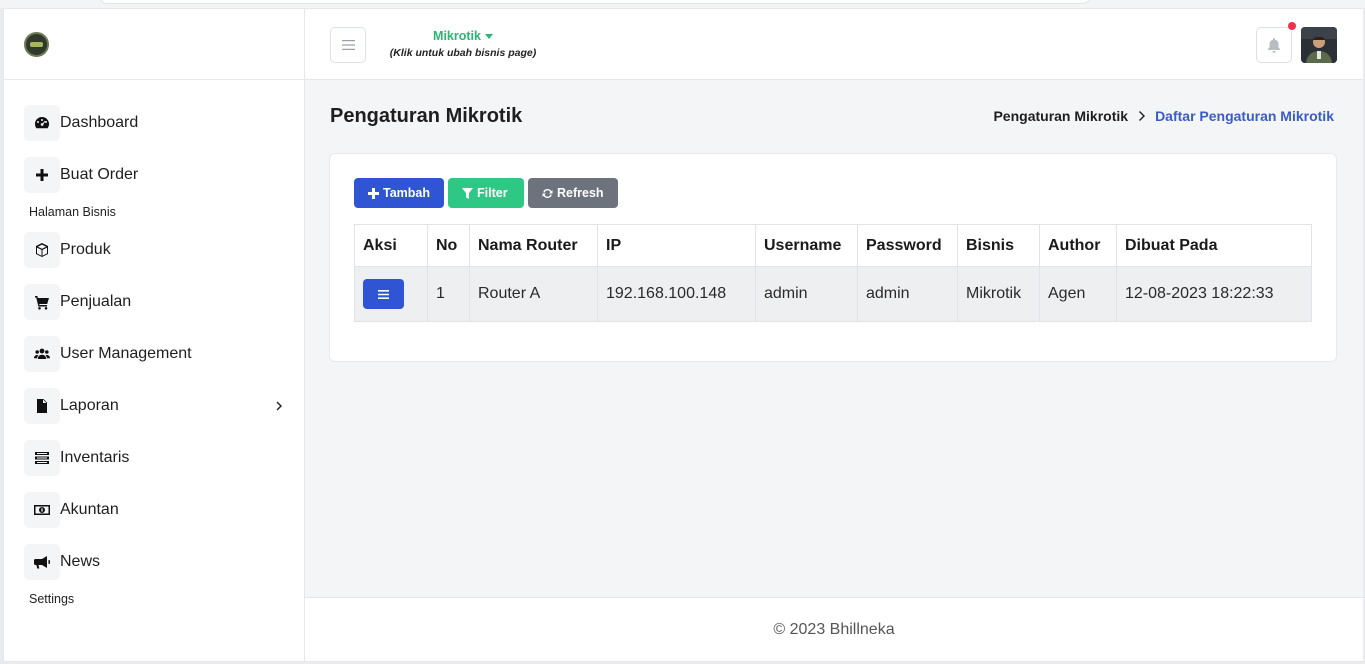 The height and width of the screenshot is (664, 1365). What do you see at coordinates (1244, 116) in the screenshot?
I see `breadcrumb-item-current: Daftar Pengaturan Mikrotik` at bounding box center [1244, 116].